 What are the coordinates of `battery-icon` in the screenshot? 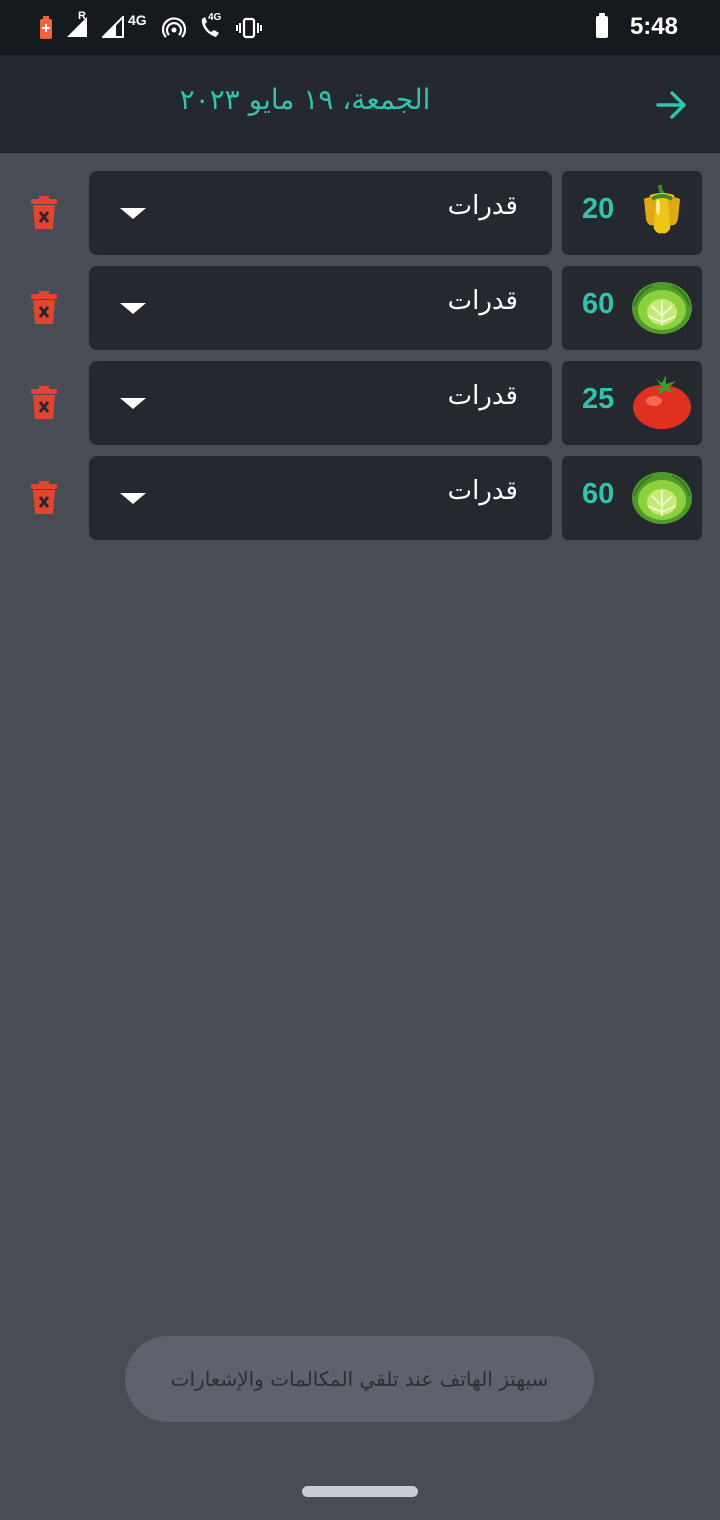 It's located at (602, 25).